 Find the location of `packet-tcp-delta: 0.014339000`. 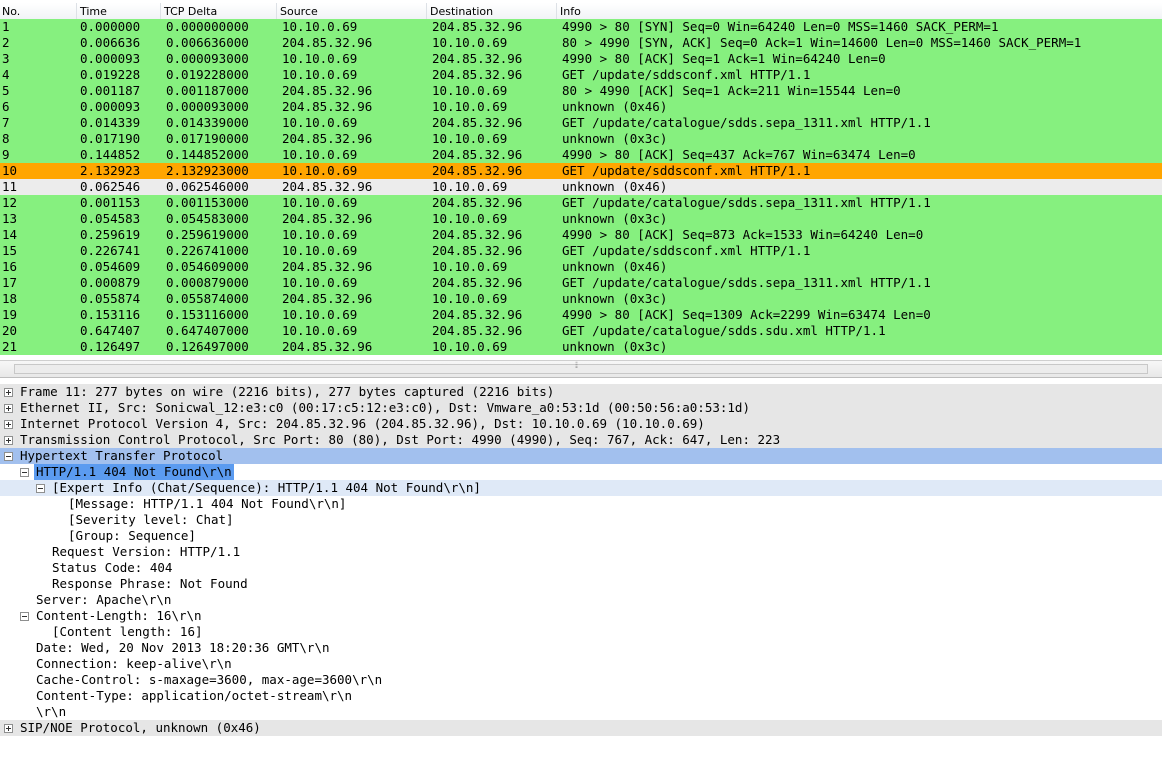

packet-tcp-delta: 0.014339000 is located at coordinates (207, 122).